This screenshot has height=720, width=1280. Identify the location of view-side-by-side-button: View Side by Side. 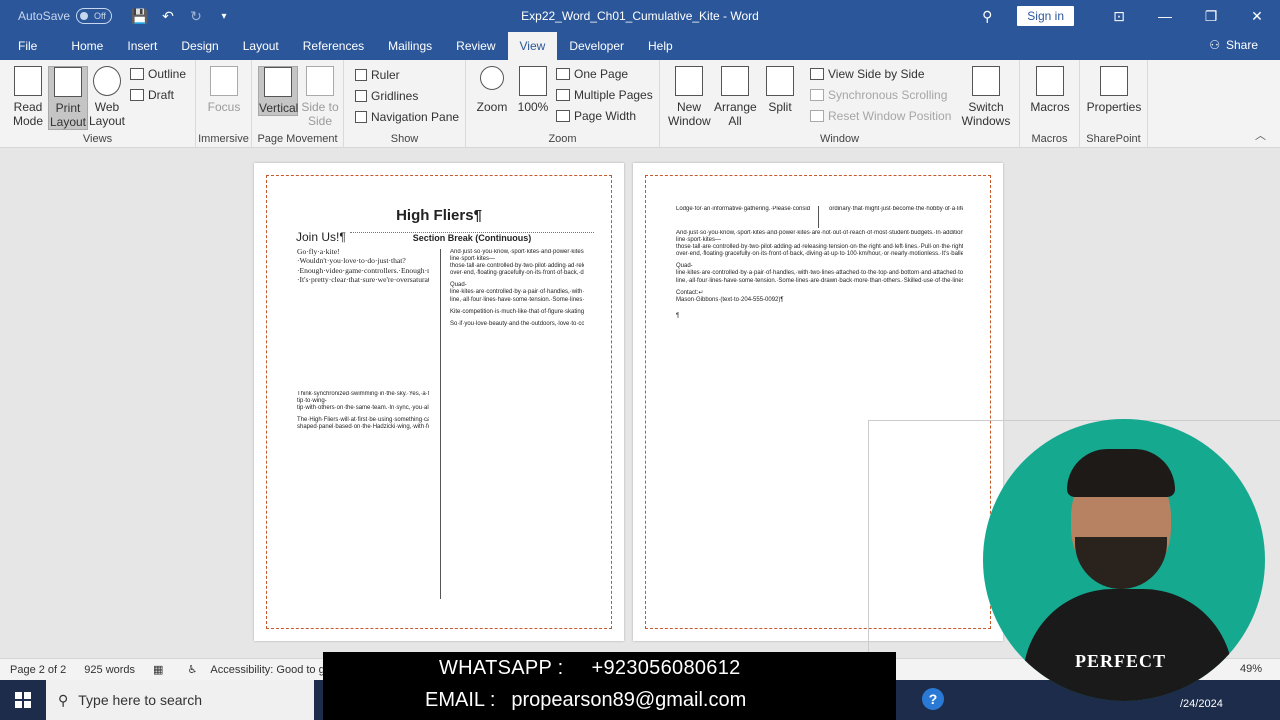
(867, 74).